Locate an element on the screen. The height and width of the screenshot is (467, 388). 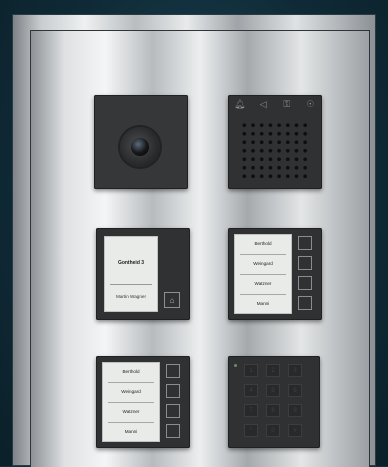
bell-button: ⌂ is located at coordinates (172, 300).